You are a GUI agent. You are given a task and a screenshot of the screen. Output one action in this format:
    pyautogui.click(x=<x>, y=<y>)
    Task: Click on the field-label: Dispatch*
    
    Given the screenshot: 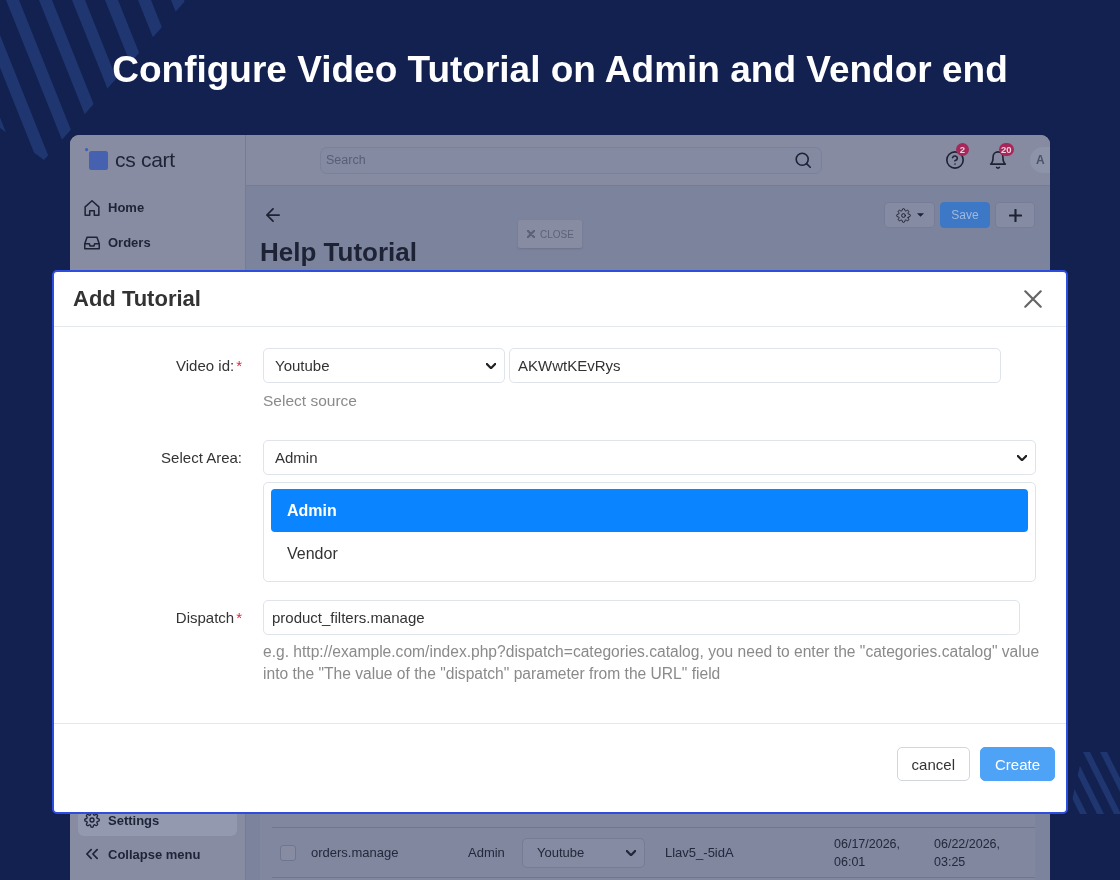 What is the action you would take?
    pyautogui.click(x=208, y=618)
    